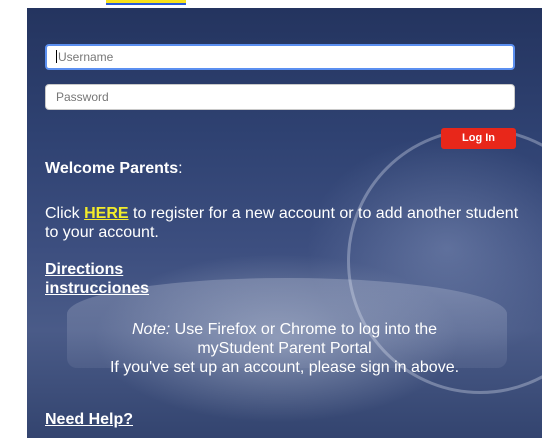  I want to click on note-label: Note:, so click(151, 329).